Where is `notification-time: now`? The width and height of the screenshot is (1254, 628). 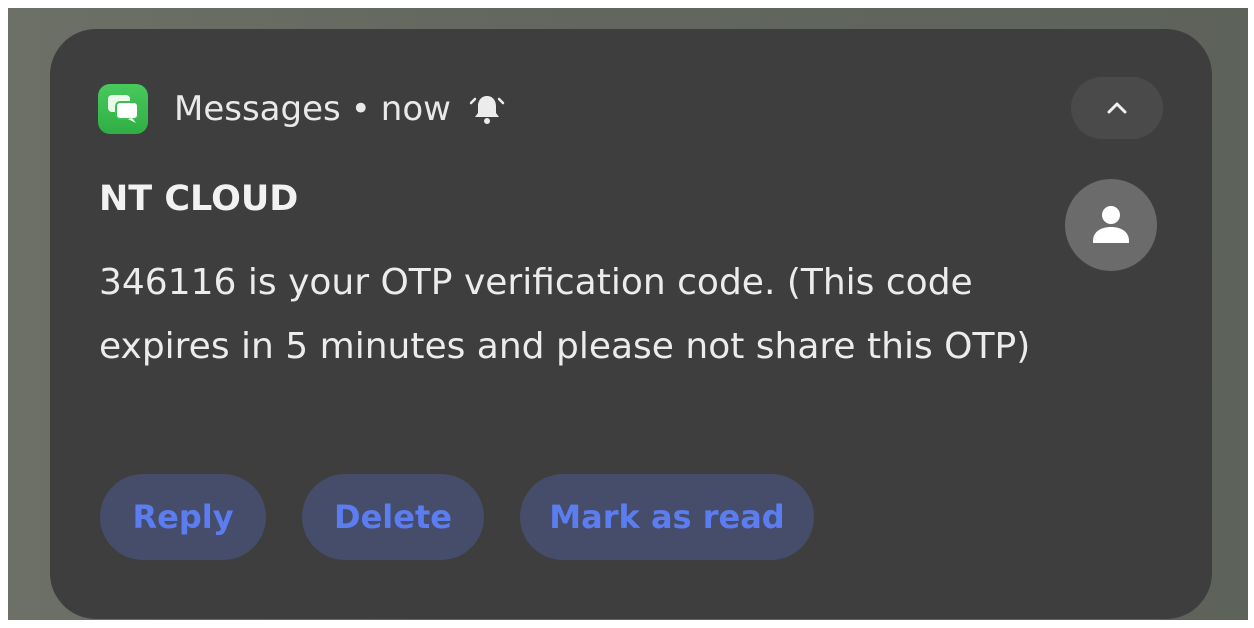 notification-time: now is located at coordinates (415, 109).